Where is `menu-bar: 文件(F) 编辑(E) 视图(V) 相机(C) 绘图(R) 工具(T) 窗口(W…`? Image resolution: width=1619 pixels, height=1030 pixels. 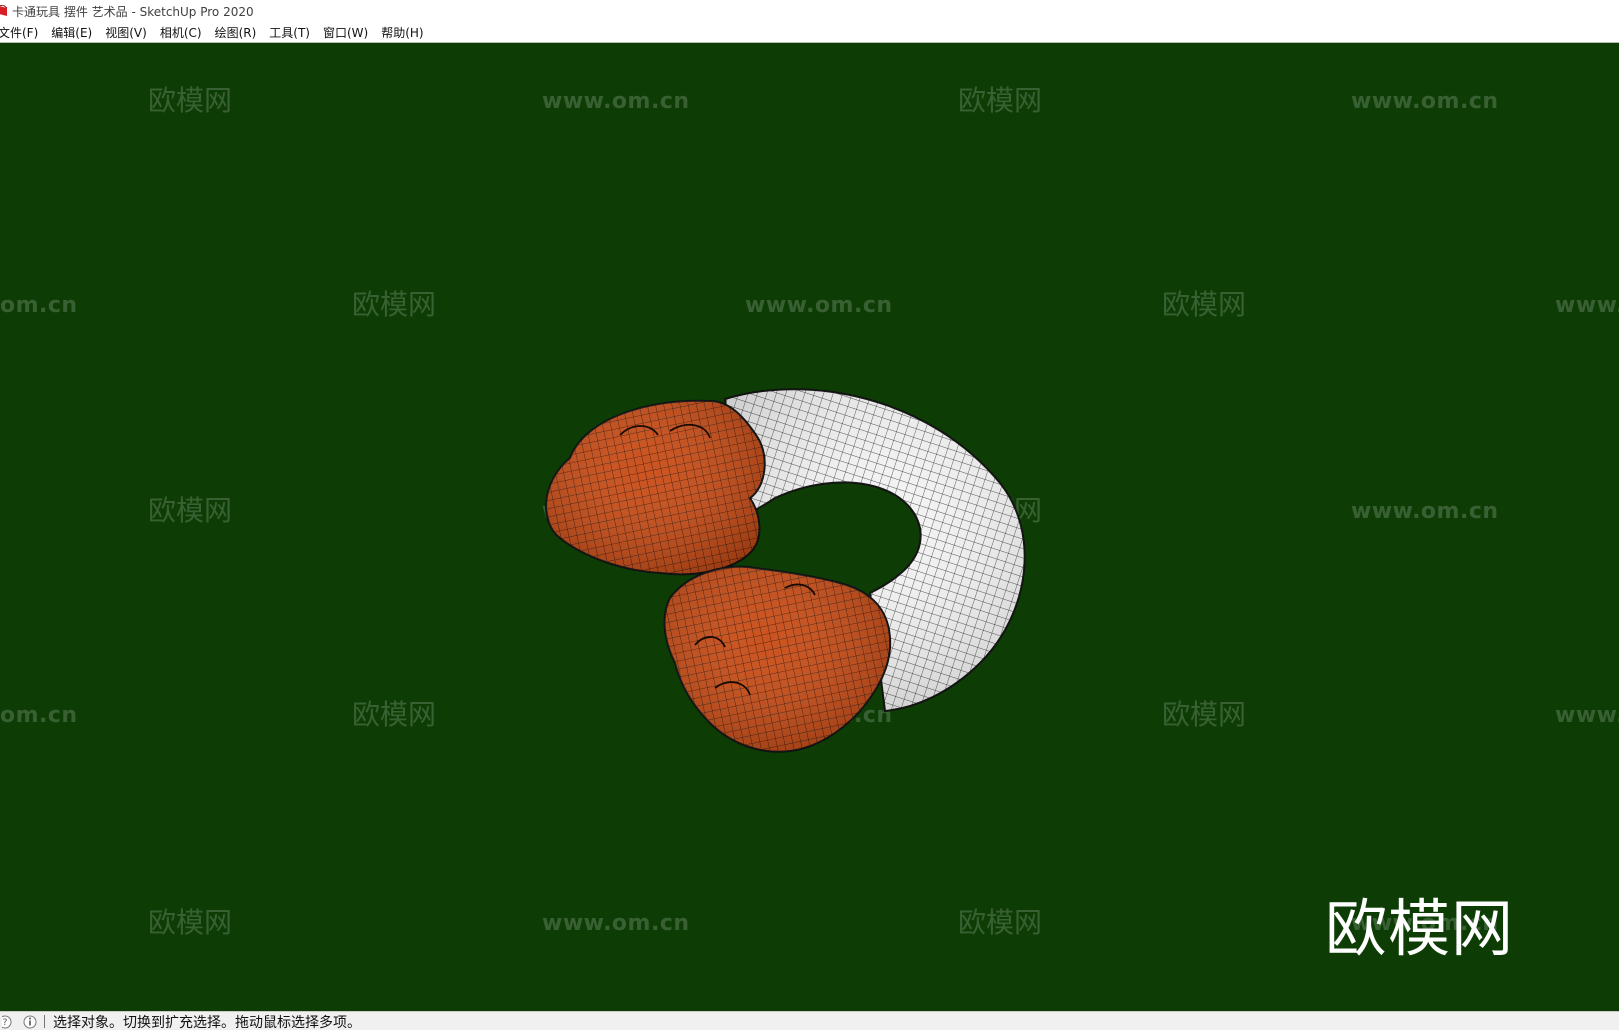 menu-bar: 文件(F) 编辑(E) 视图(V) 相机(C) 绘图(R) 工具(T) 窗口(W… is located at coordinates (809, 32).